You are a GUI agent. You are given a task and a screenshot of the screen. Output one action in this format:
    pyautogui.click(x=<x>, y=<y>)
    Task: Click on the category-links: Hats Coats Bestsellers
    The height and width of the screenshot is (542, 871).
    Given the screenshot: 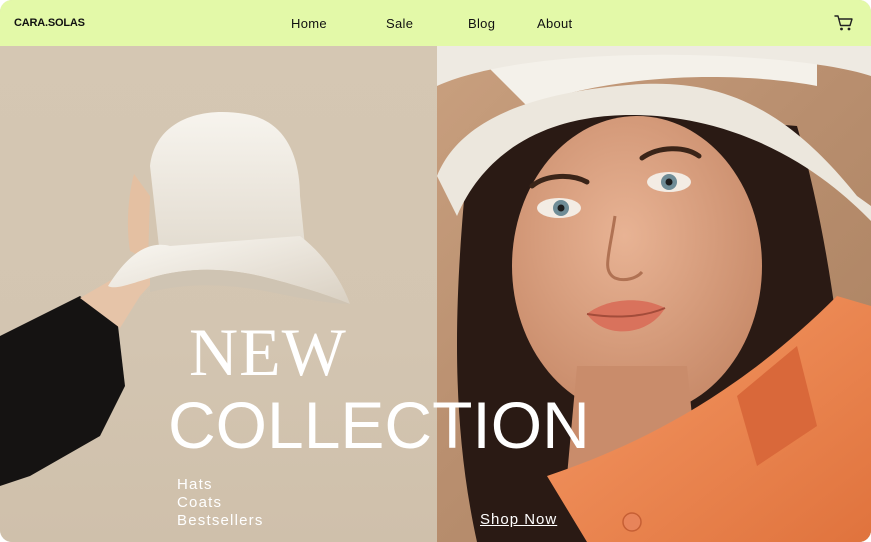 What is the action you would take?
    pyautogui.click(x=220, y=503)
    